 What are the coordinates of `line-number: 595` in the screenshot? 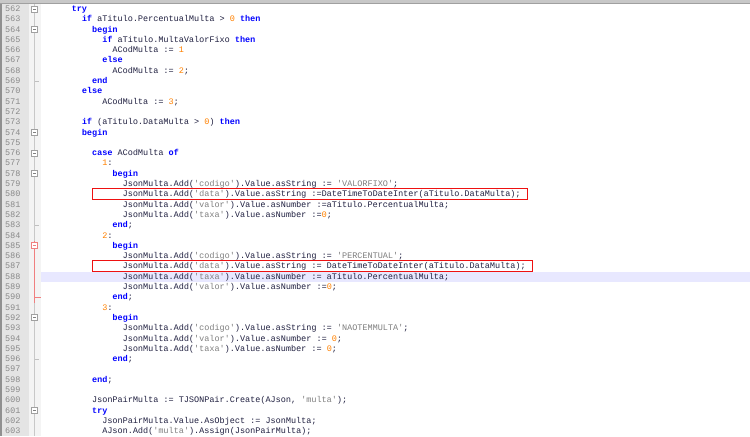 It's located at (13, 349).